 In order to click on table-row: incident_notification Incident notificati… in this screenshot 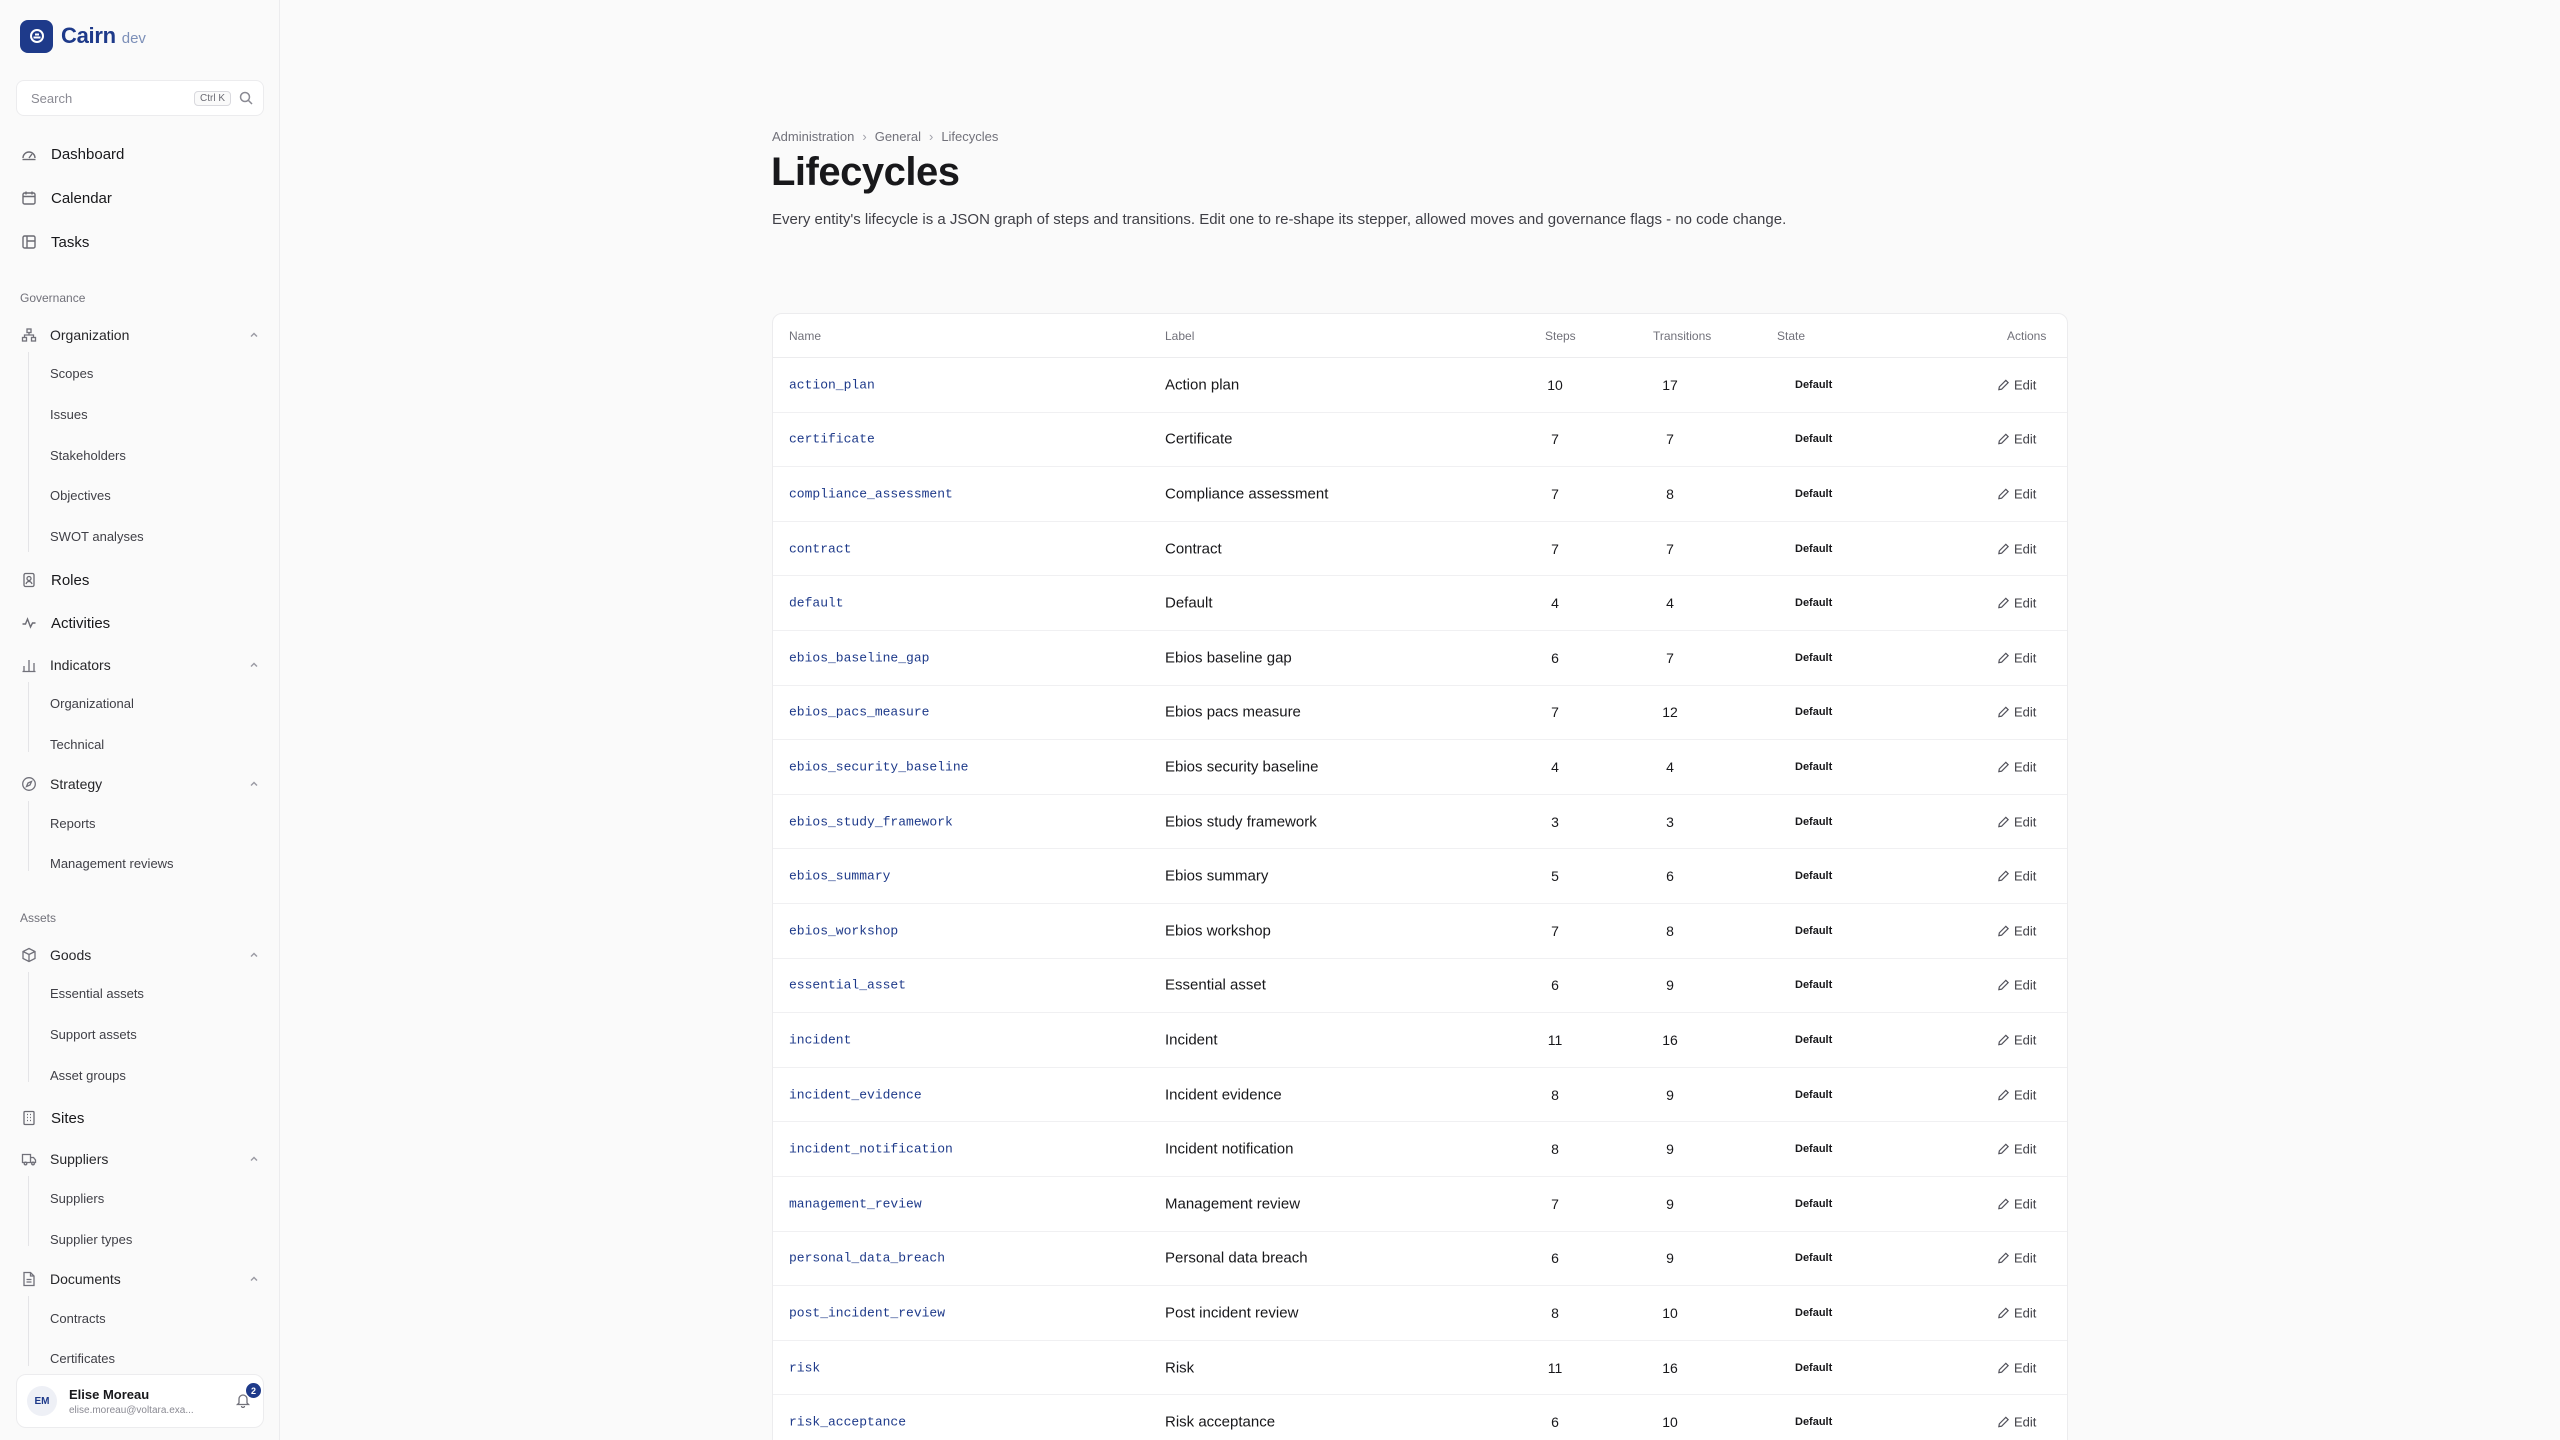, I will do `click(1420, 1149)`.